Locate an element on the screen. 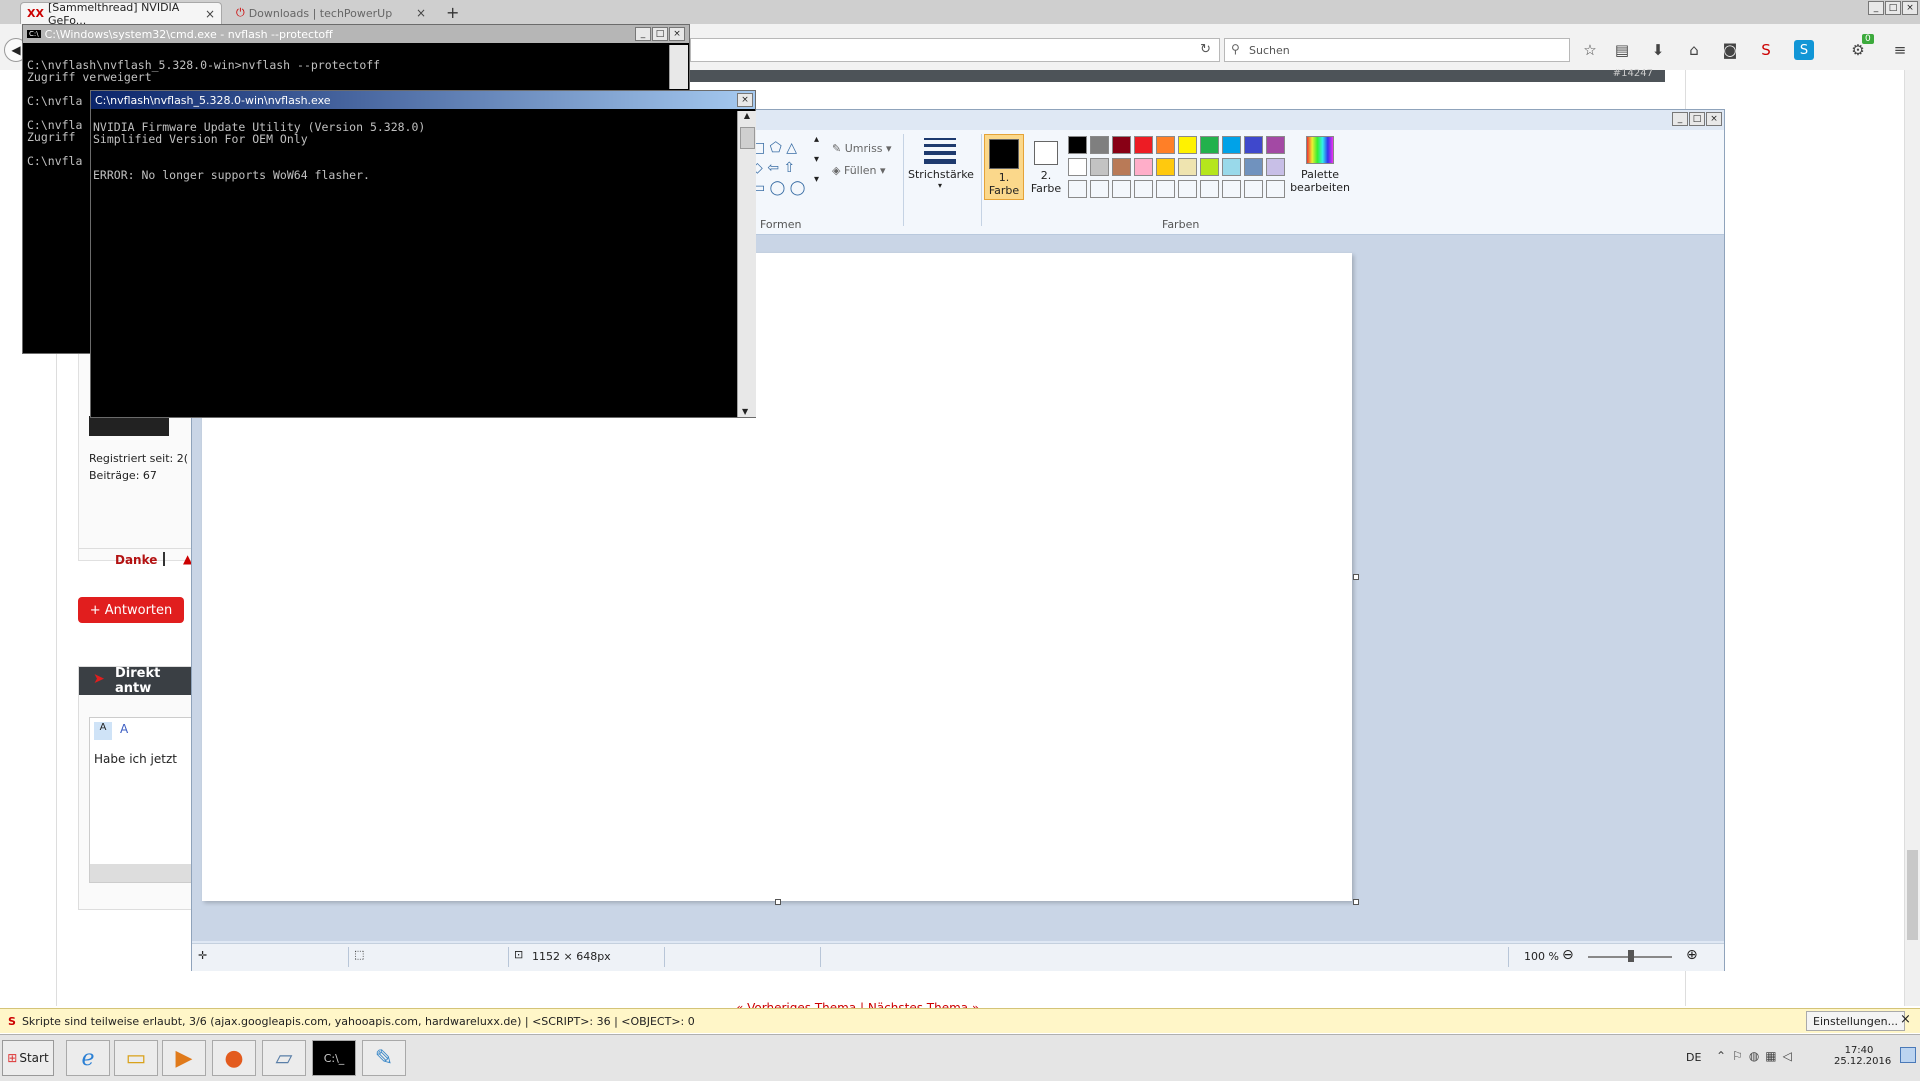  skype-icon: S is located at coordinates (1804, 50).